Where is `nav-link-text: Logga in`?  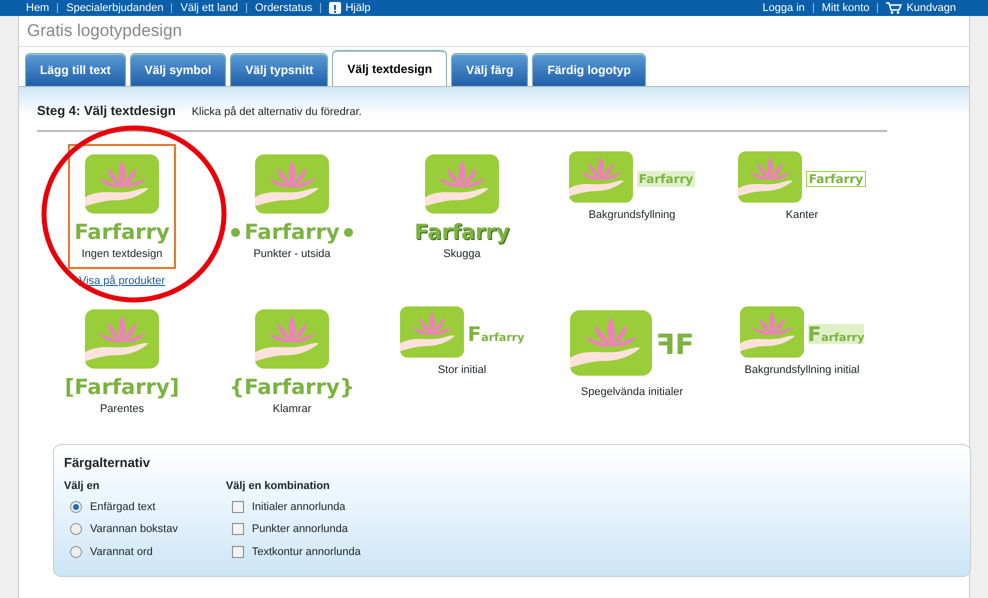 nav-link-text: Logga in is located at coordinates (783, 8).